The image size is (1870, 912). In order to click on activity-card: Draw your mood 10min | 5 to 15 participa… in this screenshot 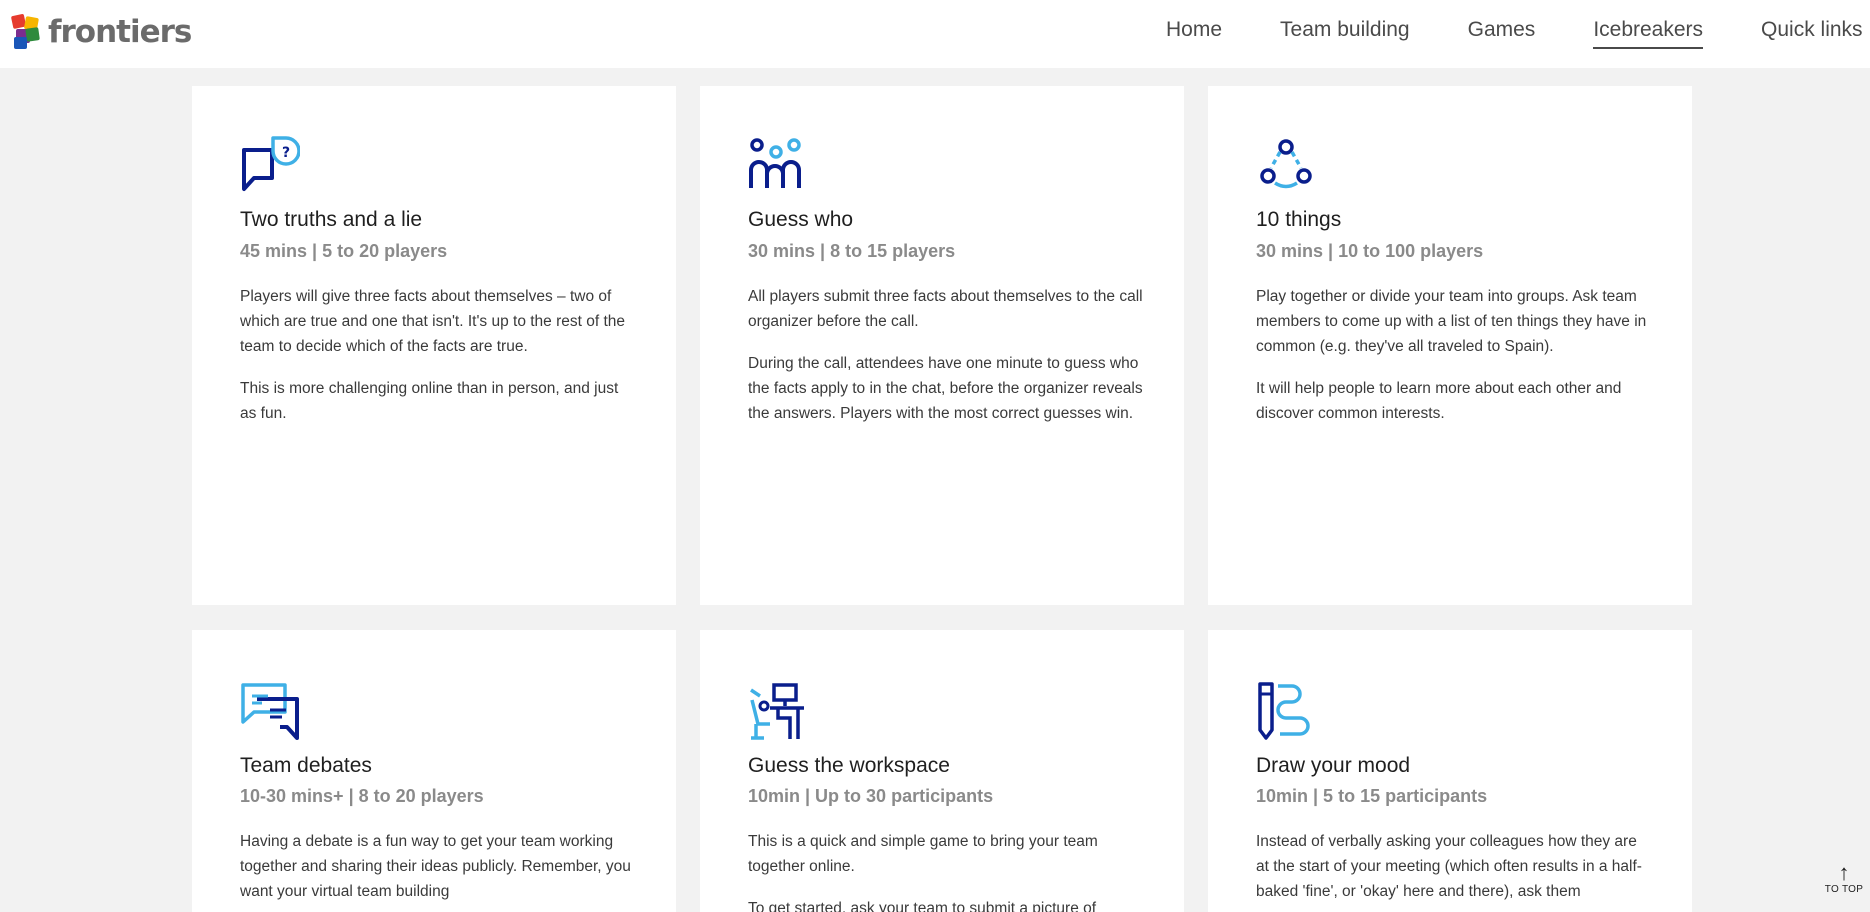, I will do `click(1450, 771)`.